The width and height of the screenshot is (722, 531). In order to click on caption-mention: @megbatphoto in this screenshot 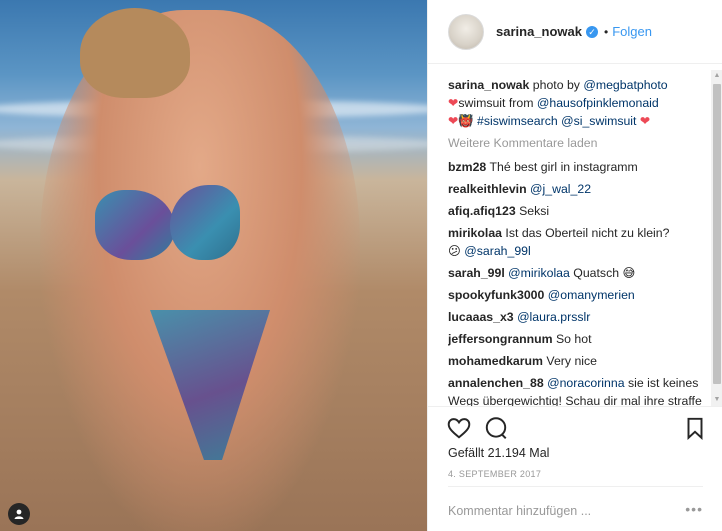, I will do `click(625, 85)`.